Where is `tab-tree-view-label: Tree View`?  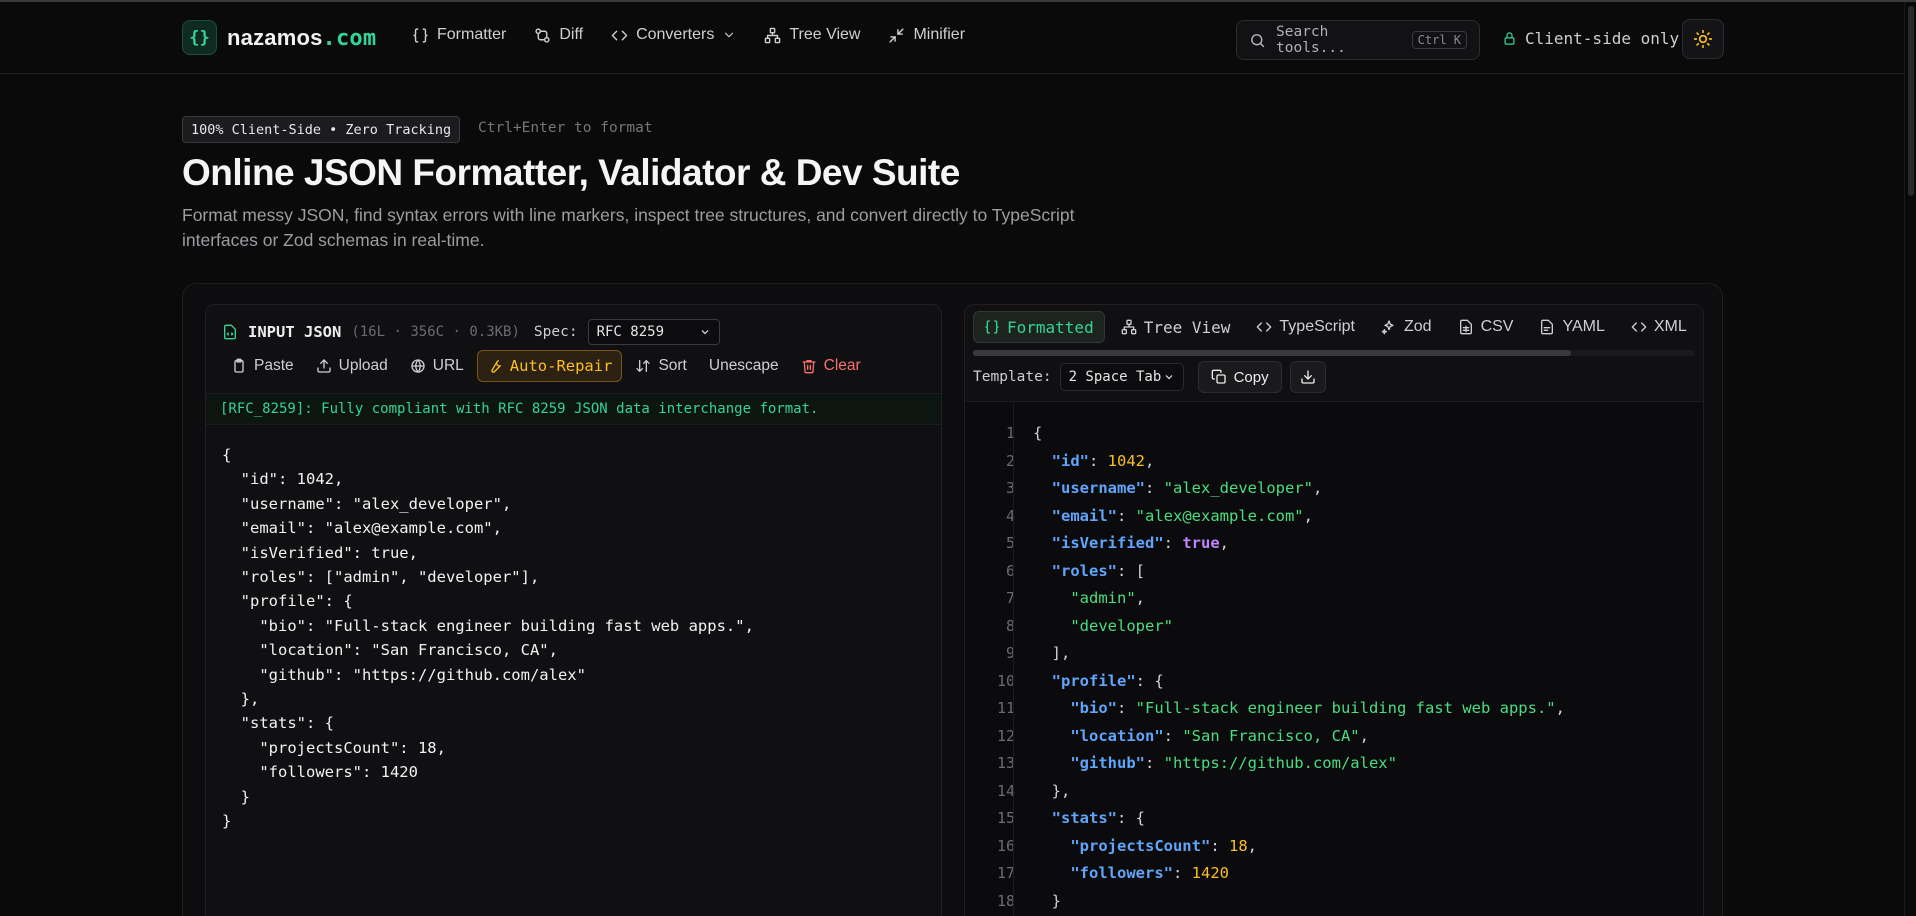
tab-tree-view-label: Tree View is located at coordinates (1187, 327).